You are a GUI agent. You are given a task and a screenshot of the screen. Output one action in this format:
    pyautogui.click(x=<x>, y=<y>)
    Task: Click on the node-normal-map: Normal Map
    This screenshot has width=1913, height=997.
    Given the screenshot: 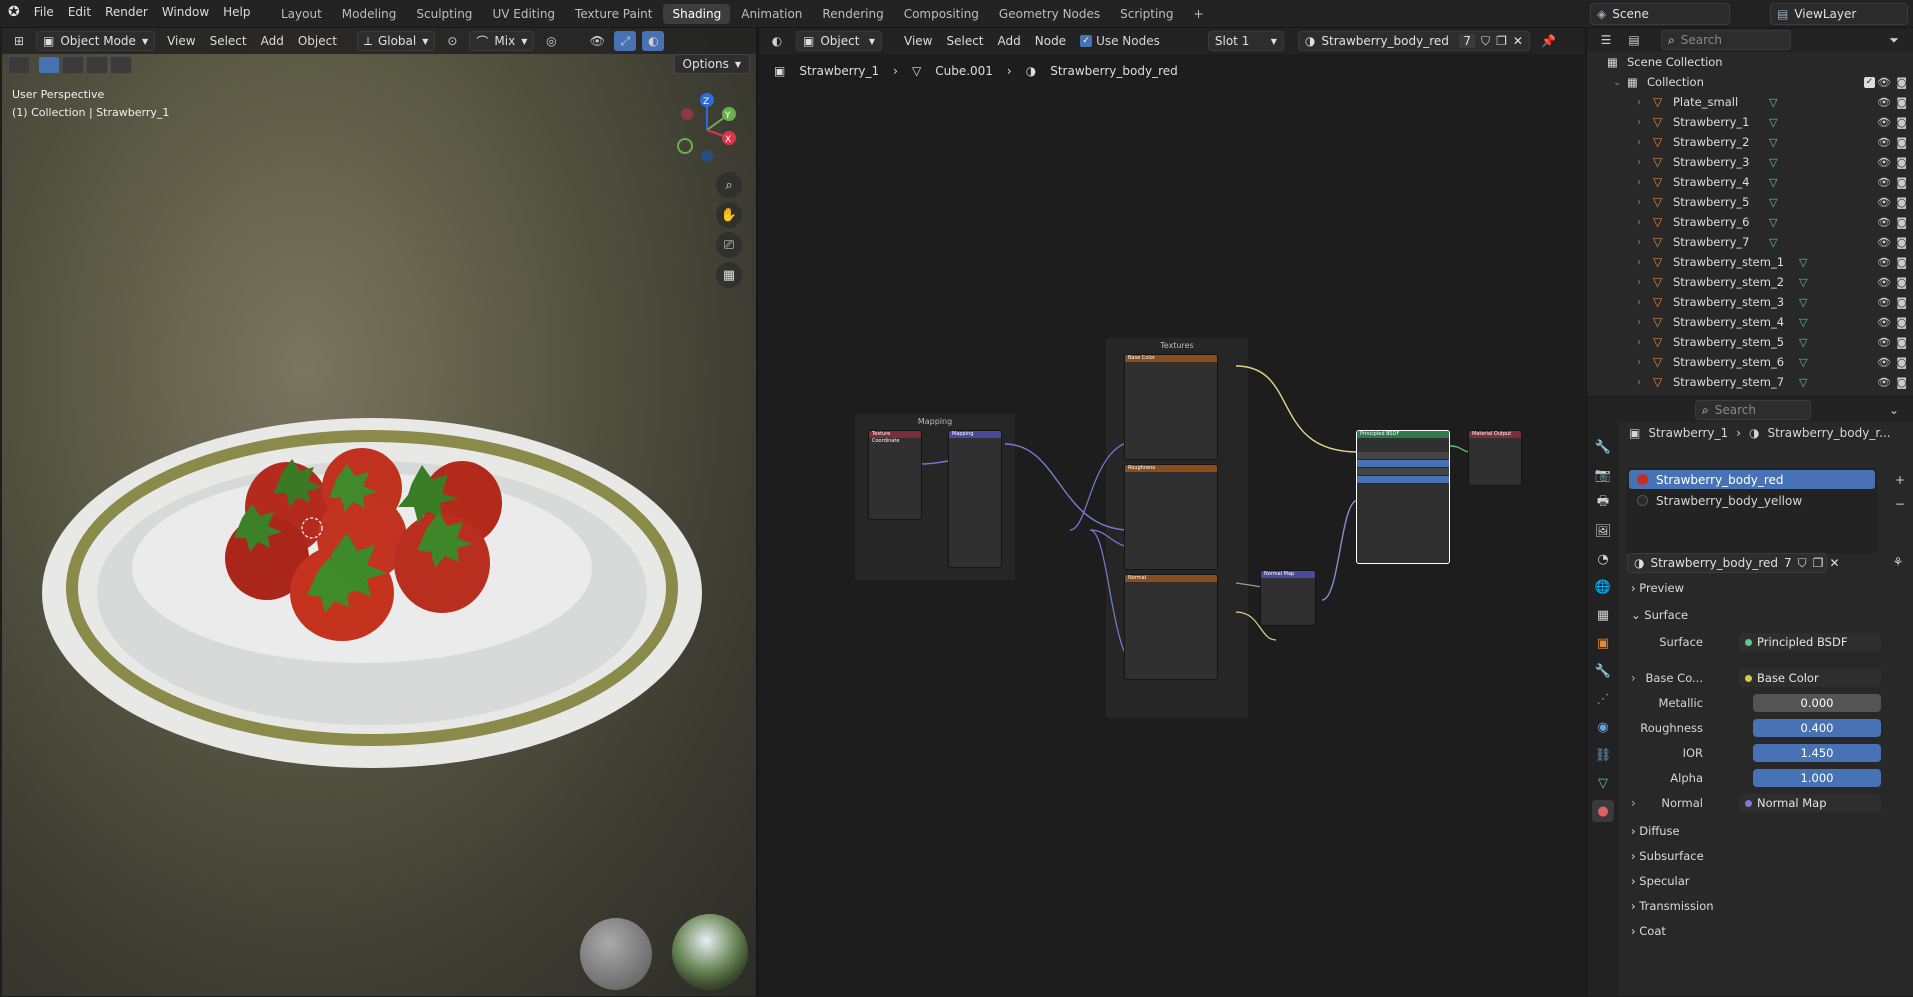 What is the action you would take?
    pyautogui.click(x=1288, y=598)
    